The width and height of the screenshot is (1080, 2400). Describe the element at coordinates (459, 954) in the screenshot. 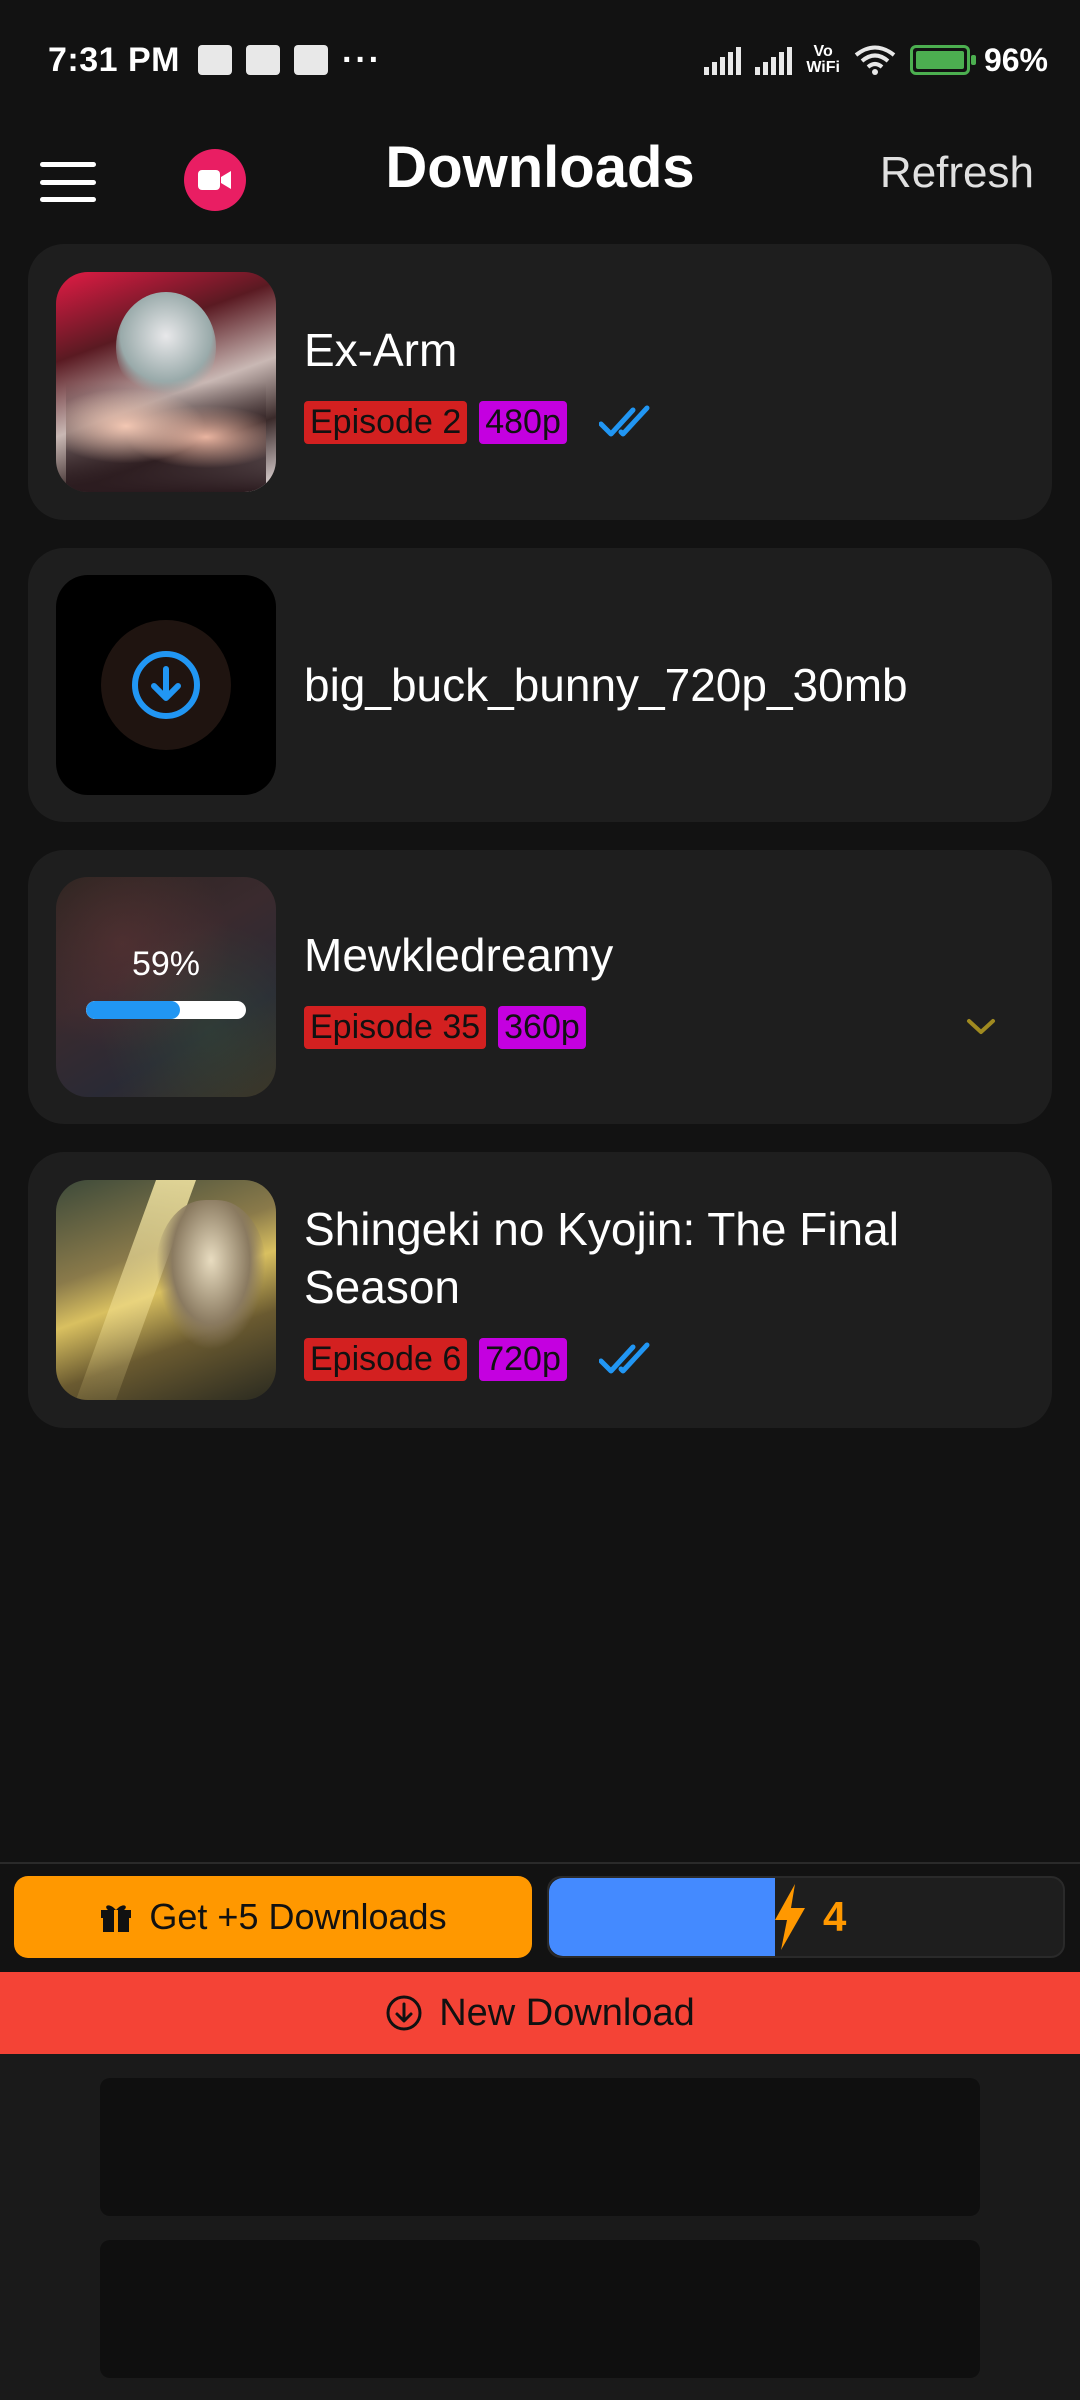

I see `item-title: Mewkledreamy` at that location.